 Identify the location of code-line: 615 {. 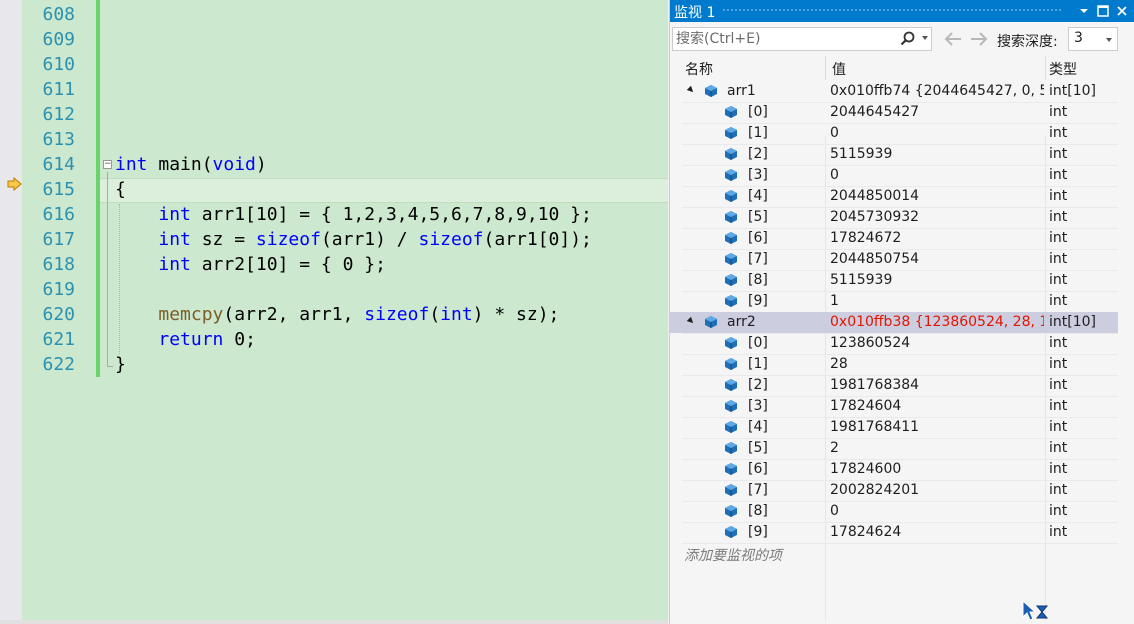
(334, 189).